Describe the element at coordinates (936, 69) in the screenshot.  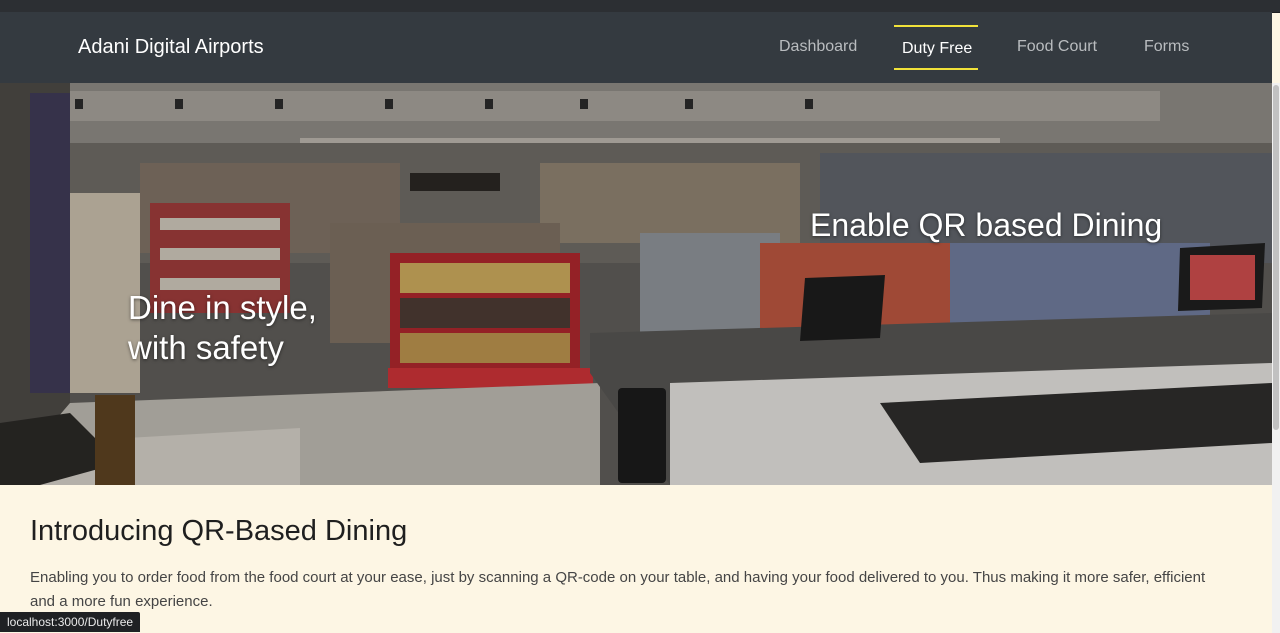
I see `active-indicator-bottom` at that location.